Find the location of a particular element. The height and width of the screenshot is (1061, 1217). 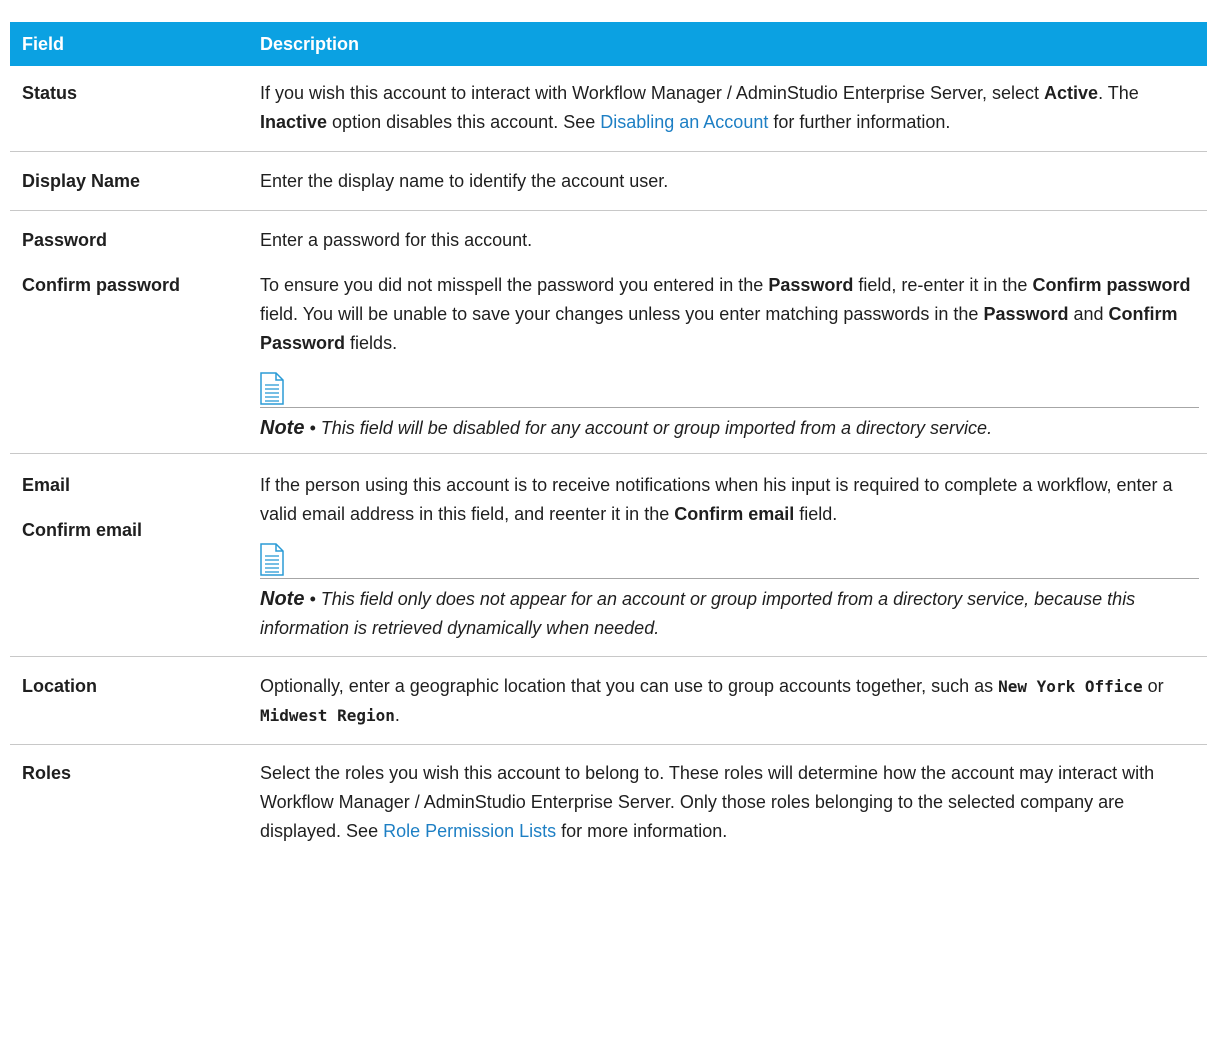

link-role-permission-lists: Role Permission Lists is located at coordinates (469, 831).